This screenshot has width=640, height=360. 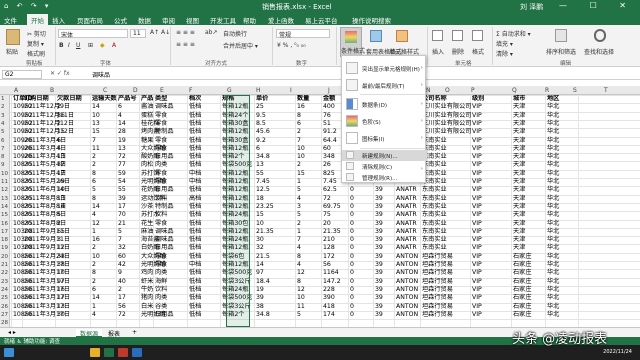 What do you see at coordinates (185, 32) in the screenshot?
I see `align-top-icon: ≡ ≡ ≡` at bounding box center [185, 32].